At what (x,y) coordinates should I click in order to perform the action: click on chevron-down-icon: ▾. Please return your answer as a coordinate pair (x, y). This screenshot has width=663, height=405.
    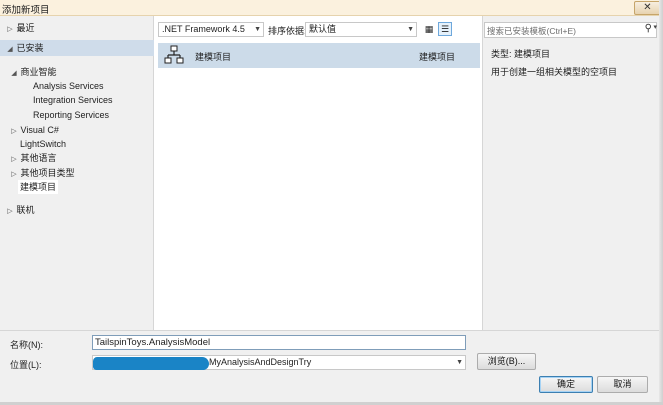
    Looking at the image, I should click on (655, 27).